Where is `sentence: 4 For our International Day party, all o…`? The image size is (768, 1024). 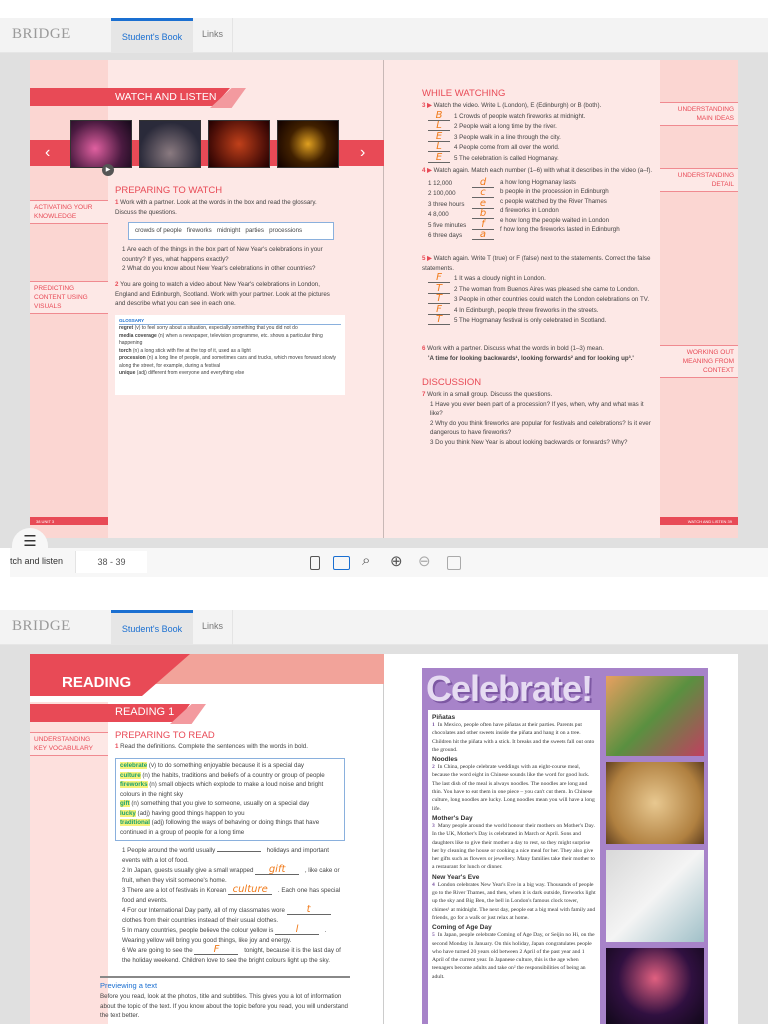 sentence: 4 For our International Day party, all o… is located at coordinates (234, 915).